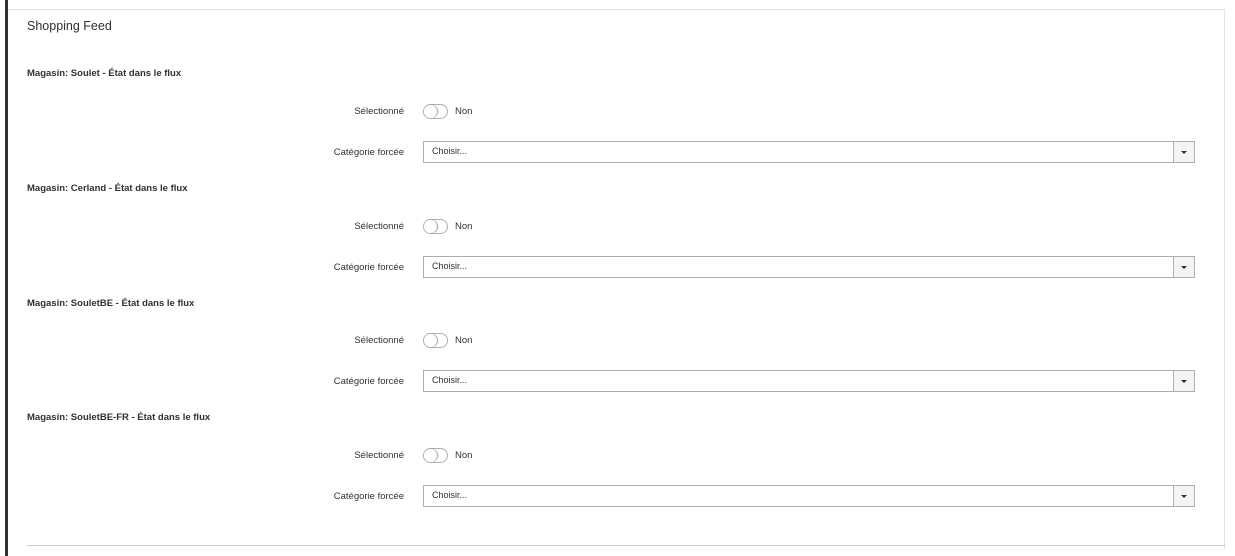 This screenshot has height=556, width=1235. Describe the element at coordinates (69, 26) in the screenshot. I see `section-title: Shopping Feed` at that location.